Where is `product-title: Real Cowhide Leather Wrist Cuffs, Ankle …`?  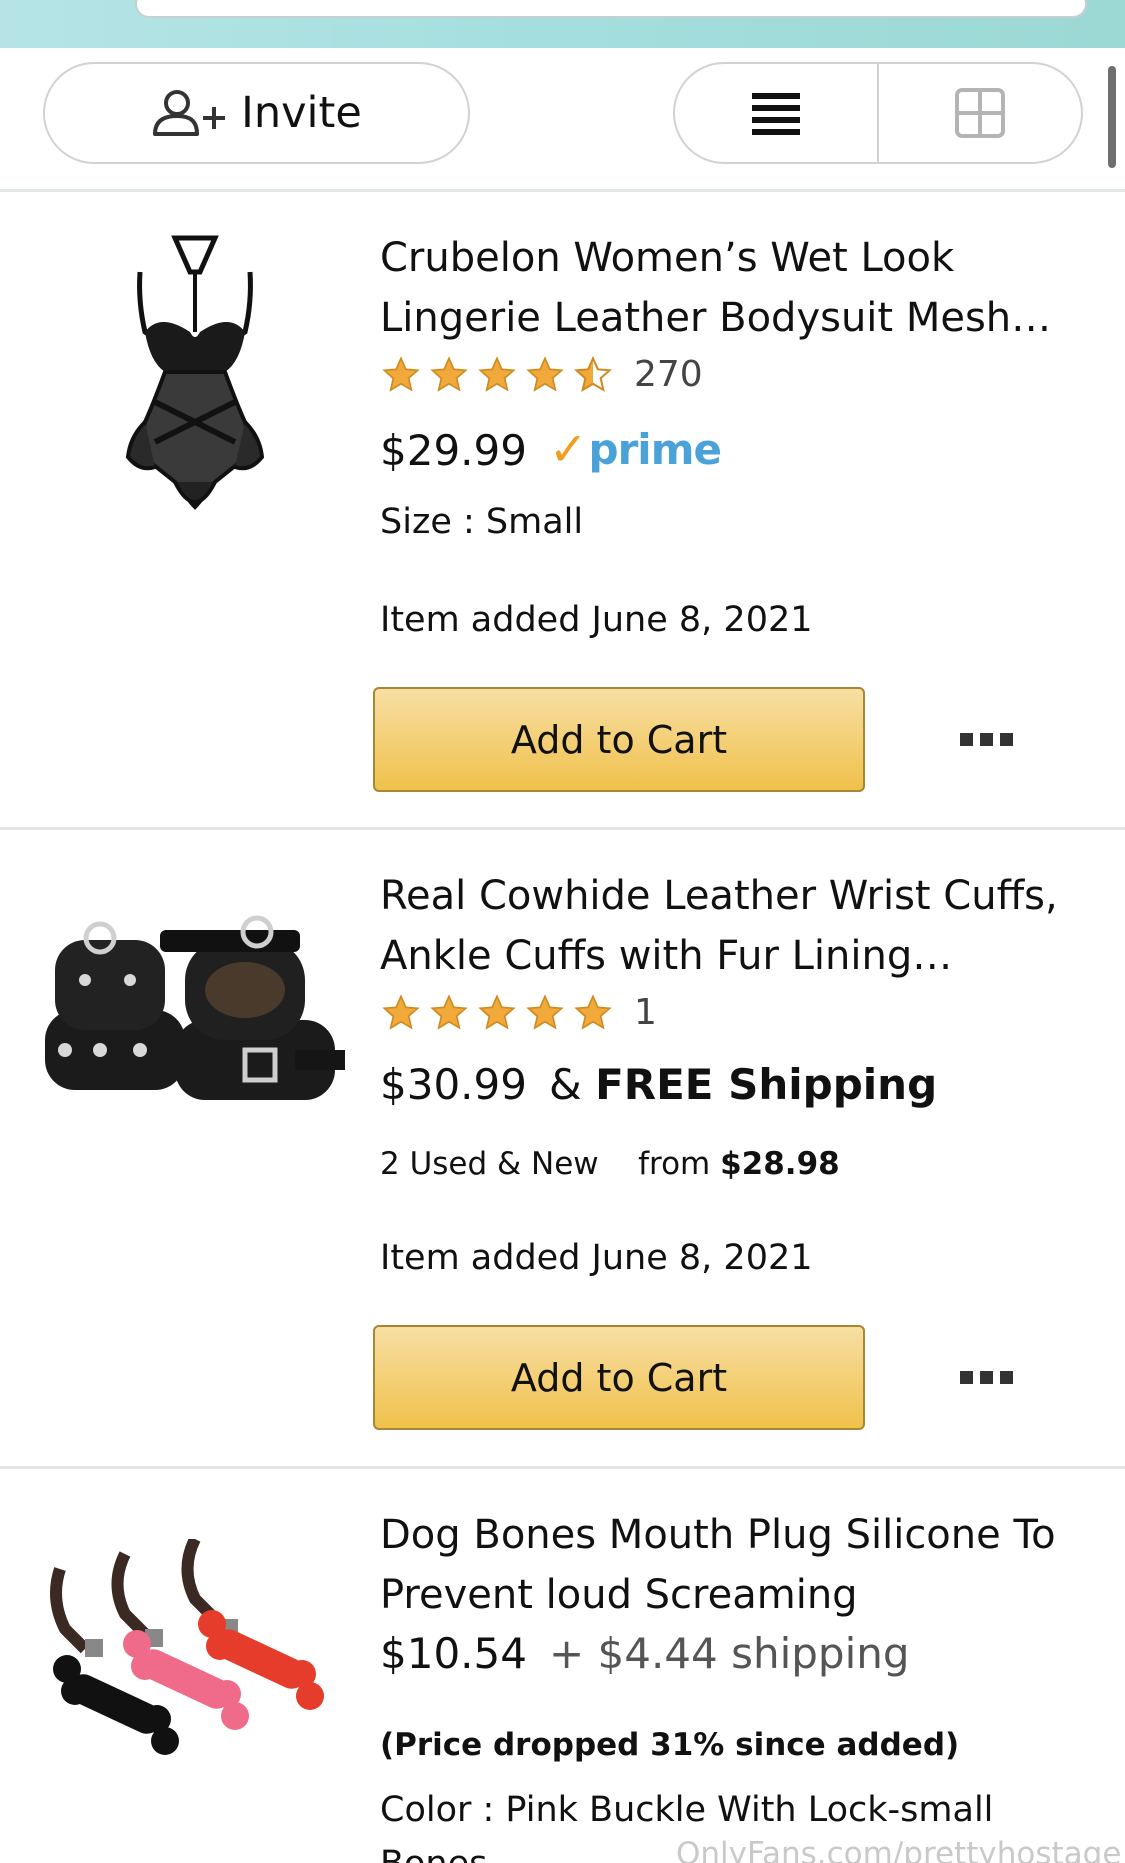
product-title: Real Cowhide Leather Wrist Cuffs, Ankle … is located at coordinates (740, 926).